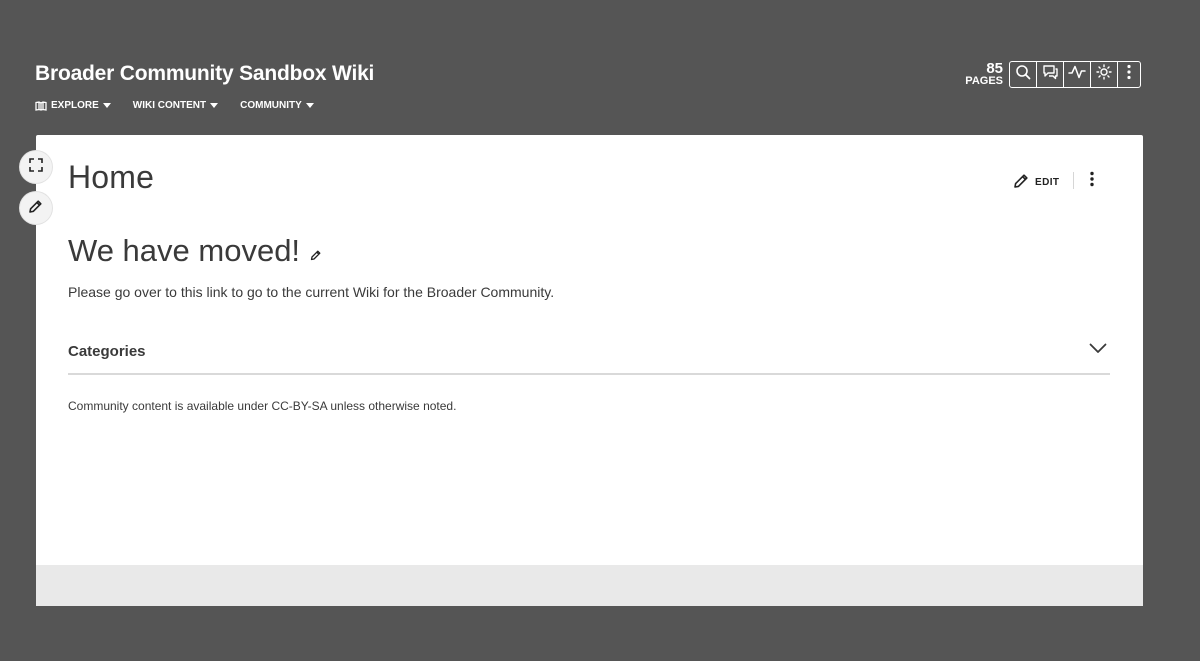 This screenshot has width=1200, height=661. I want to click on wiki-navigation: EXPLORE WIKI CONTENT COMMUNITY, so click(185, 105).